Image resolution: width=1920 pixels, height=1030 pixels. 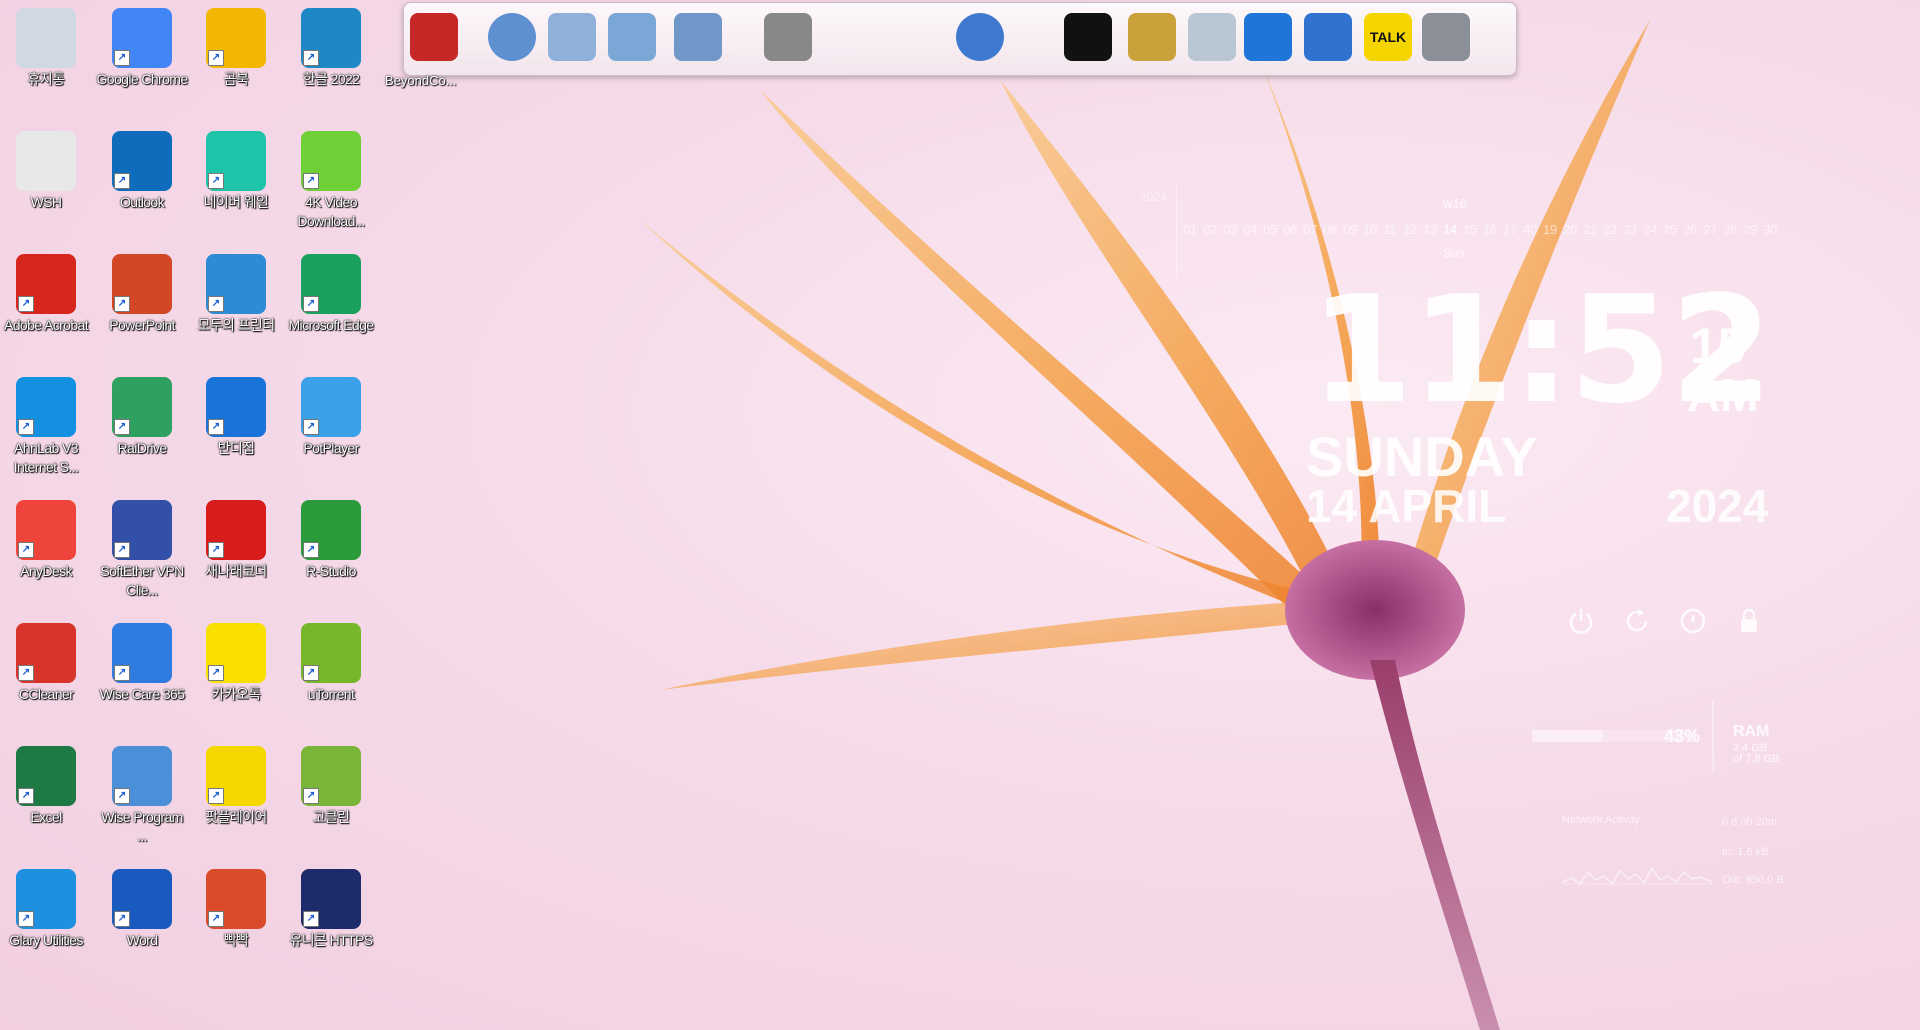 I want to click on network-activity-title: Network Activity, so click(x=1601, y=820).